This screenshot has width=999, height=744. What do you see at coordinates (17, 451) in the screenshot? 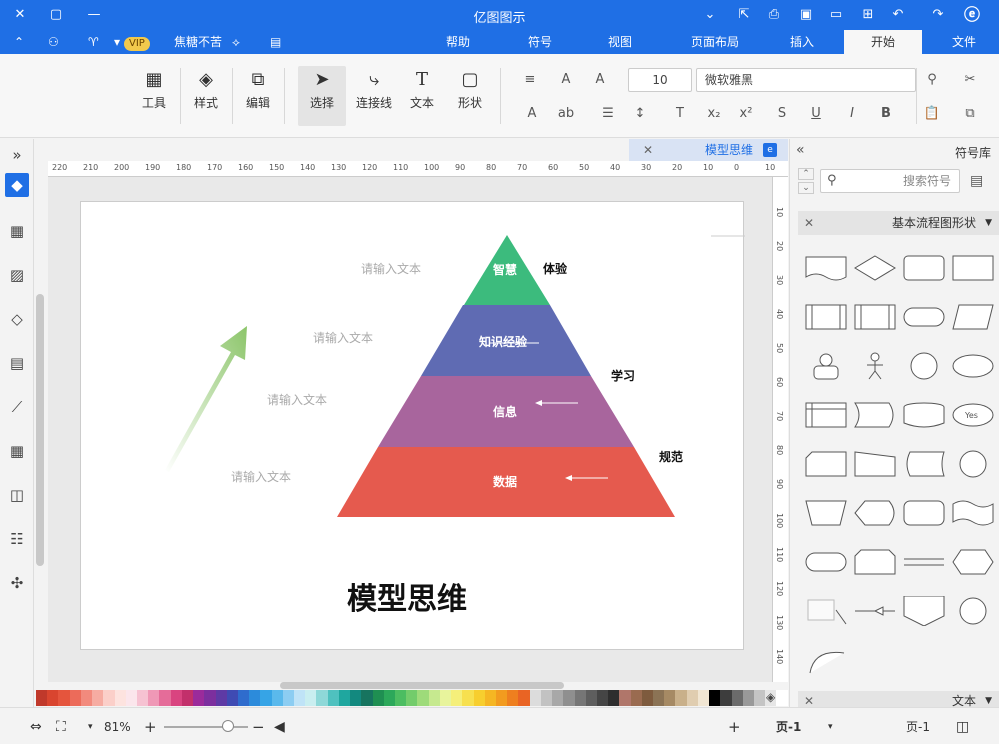
I see `table-icon: ▦` at bounding box center [17, 451].